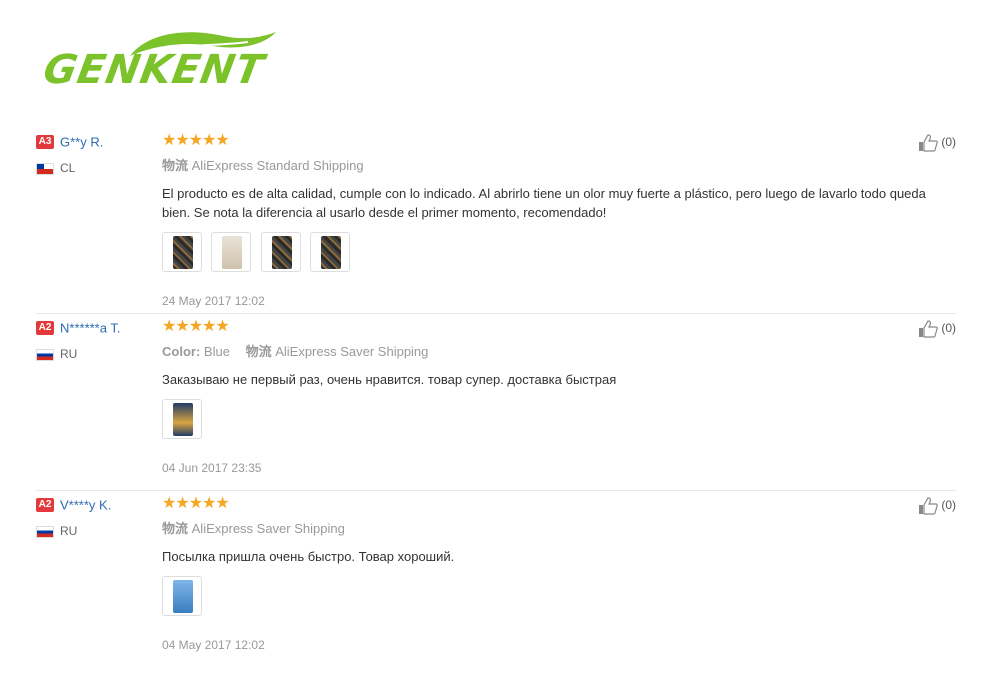 This screenshot has height=700, width=1000. What do you see at coordinates (96, 517) in the screenshot?
I see `reviewer-info: A2 V****y K. RU` at bounding box center [96, 517].